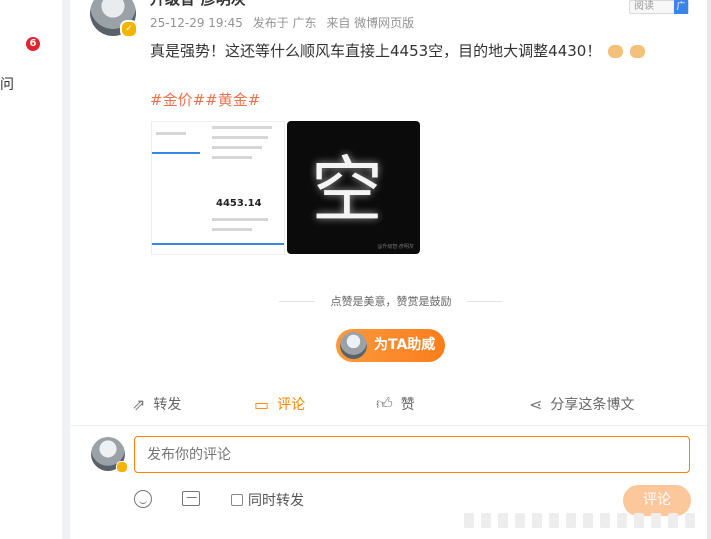 This screenshot has height=539, width=711. Describe the element at coordinates (196, 23) in the screenshot. I see `post-time: 25-12-29 19:45` at that location.